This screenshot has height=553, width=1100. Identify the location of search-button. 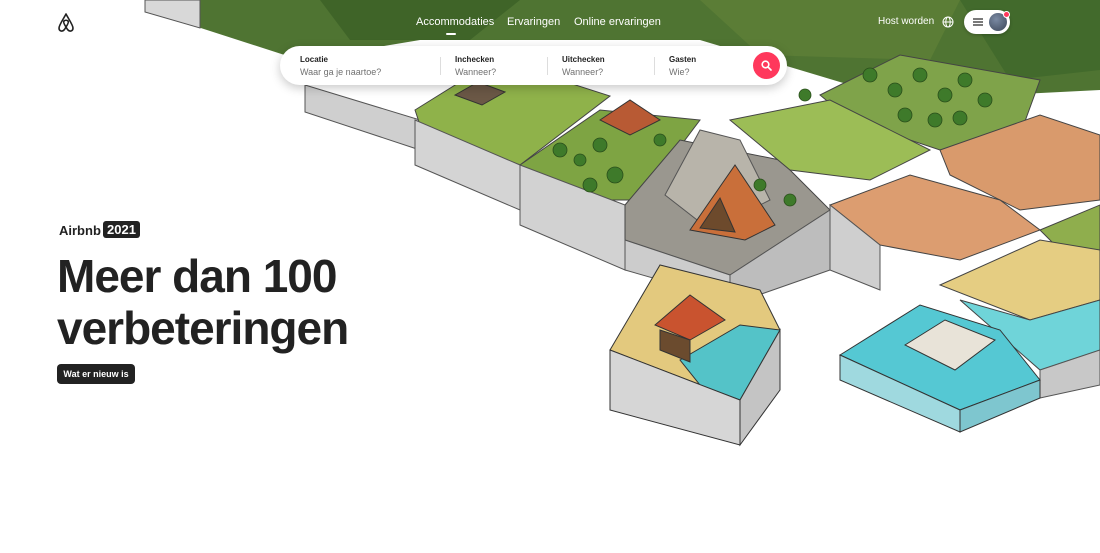
(766, 65).